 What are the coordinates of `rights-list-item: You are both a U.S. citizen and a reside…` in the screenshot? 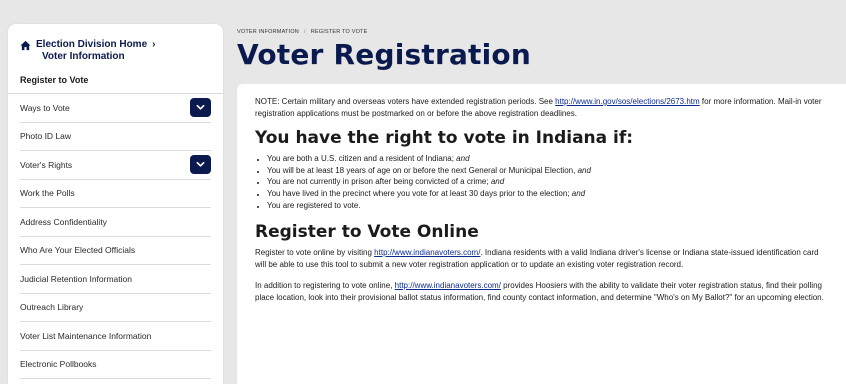 It's located at (547, 159).